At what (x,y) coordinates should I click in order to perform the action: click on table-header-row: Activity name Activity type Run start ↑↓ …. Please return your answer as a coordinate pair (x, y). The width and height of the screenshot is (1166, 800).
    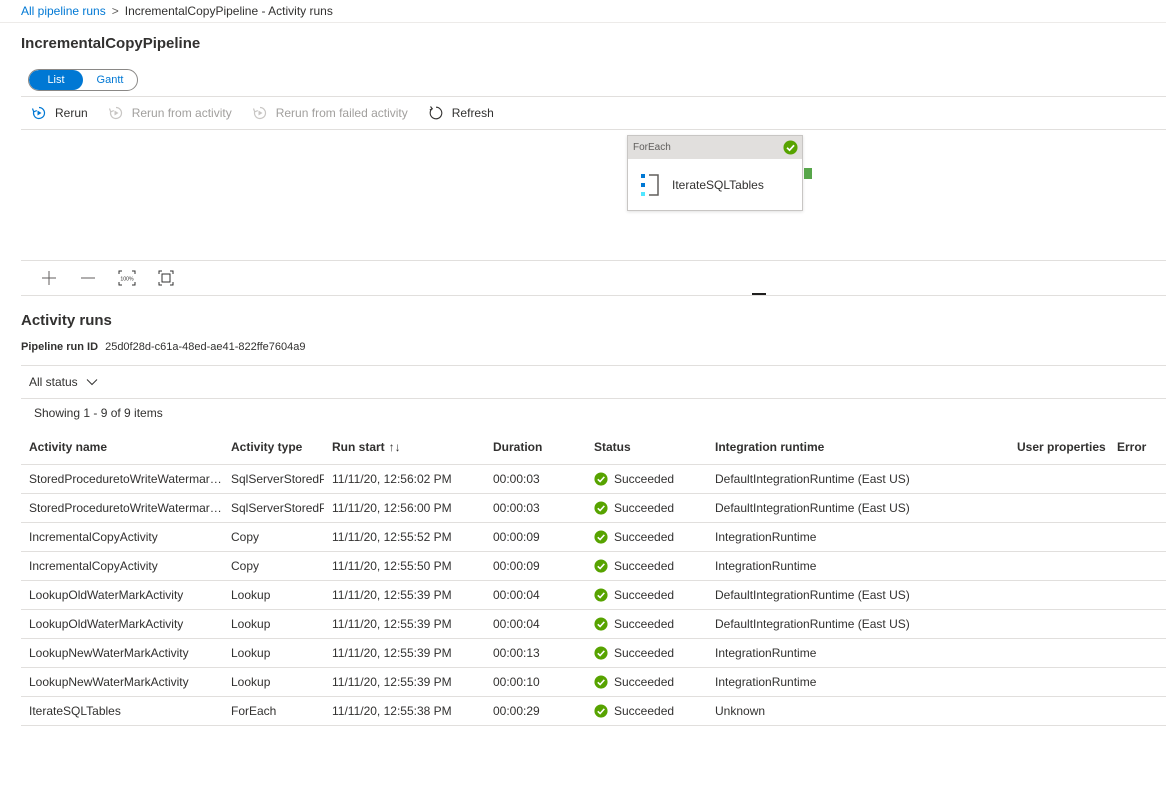
    Looking at the image, I should click on (593, 447).